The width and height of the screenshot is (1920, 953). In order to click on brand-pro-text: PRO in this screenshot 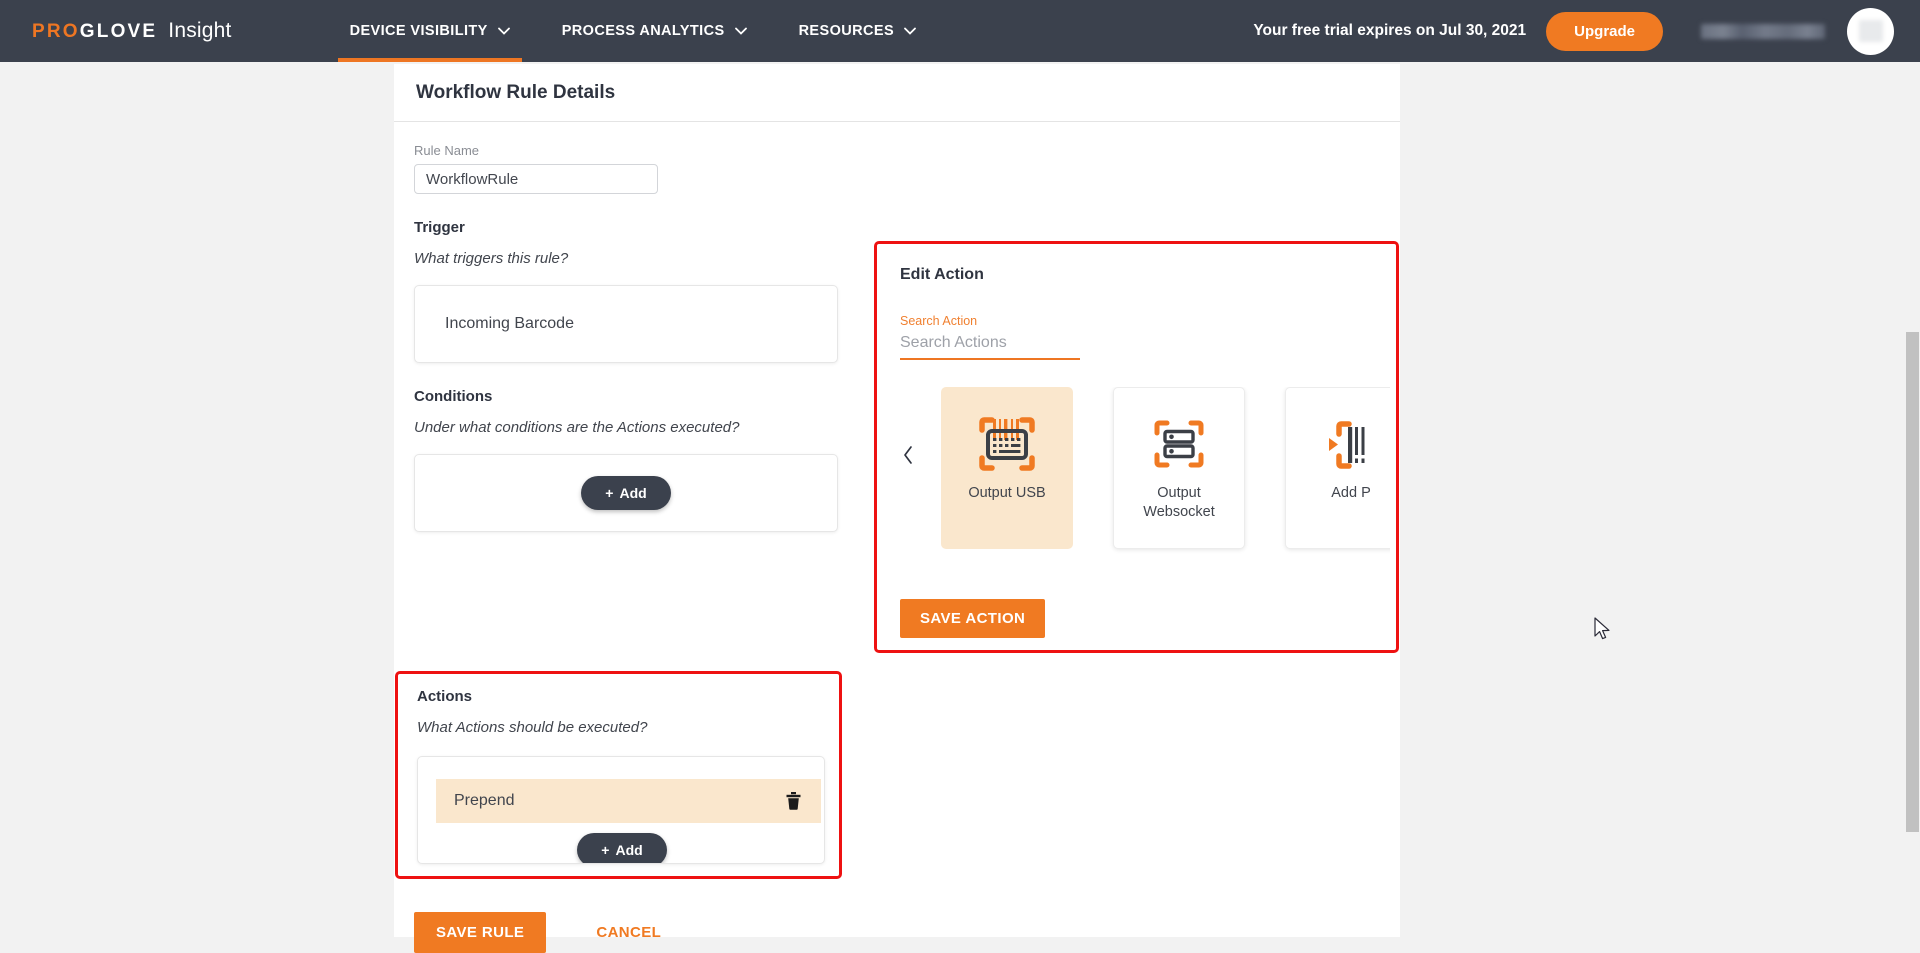, I will do `click(56, 31)`.